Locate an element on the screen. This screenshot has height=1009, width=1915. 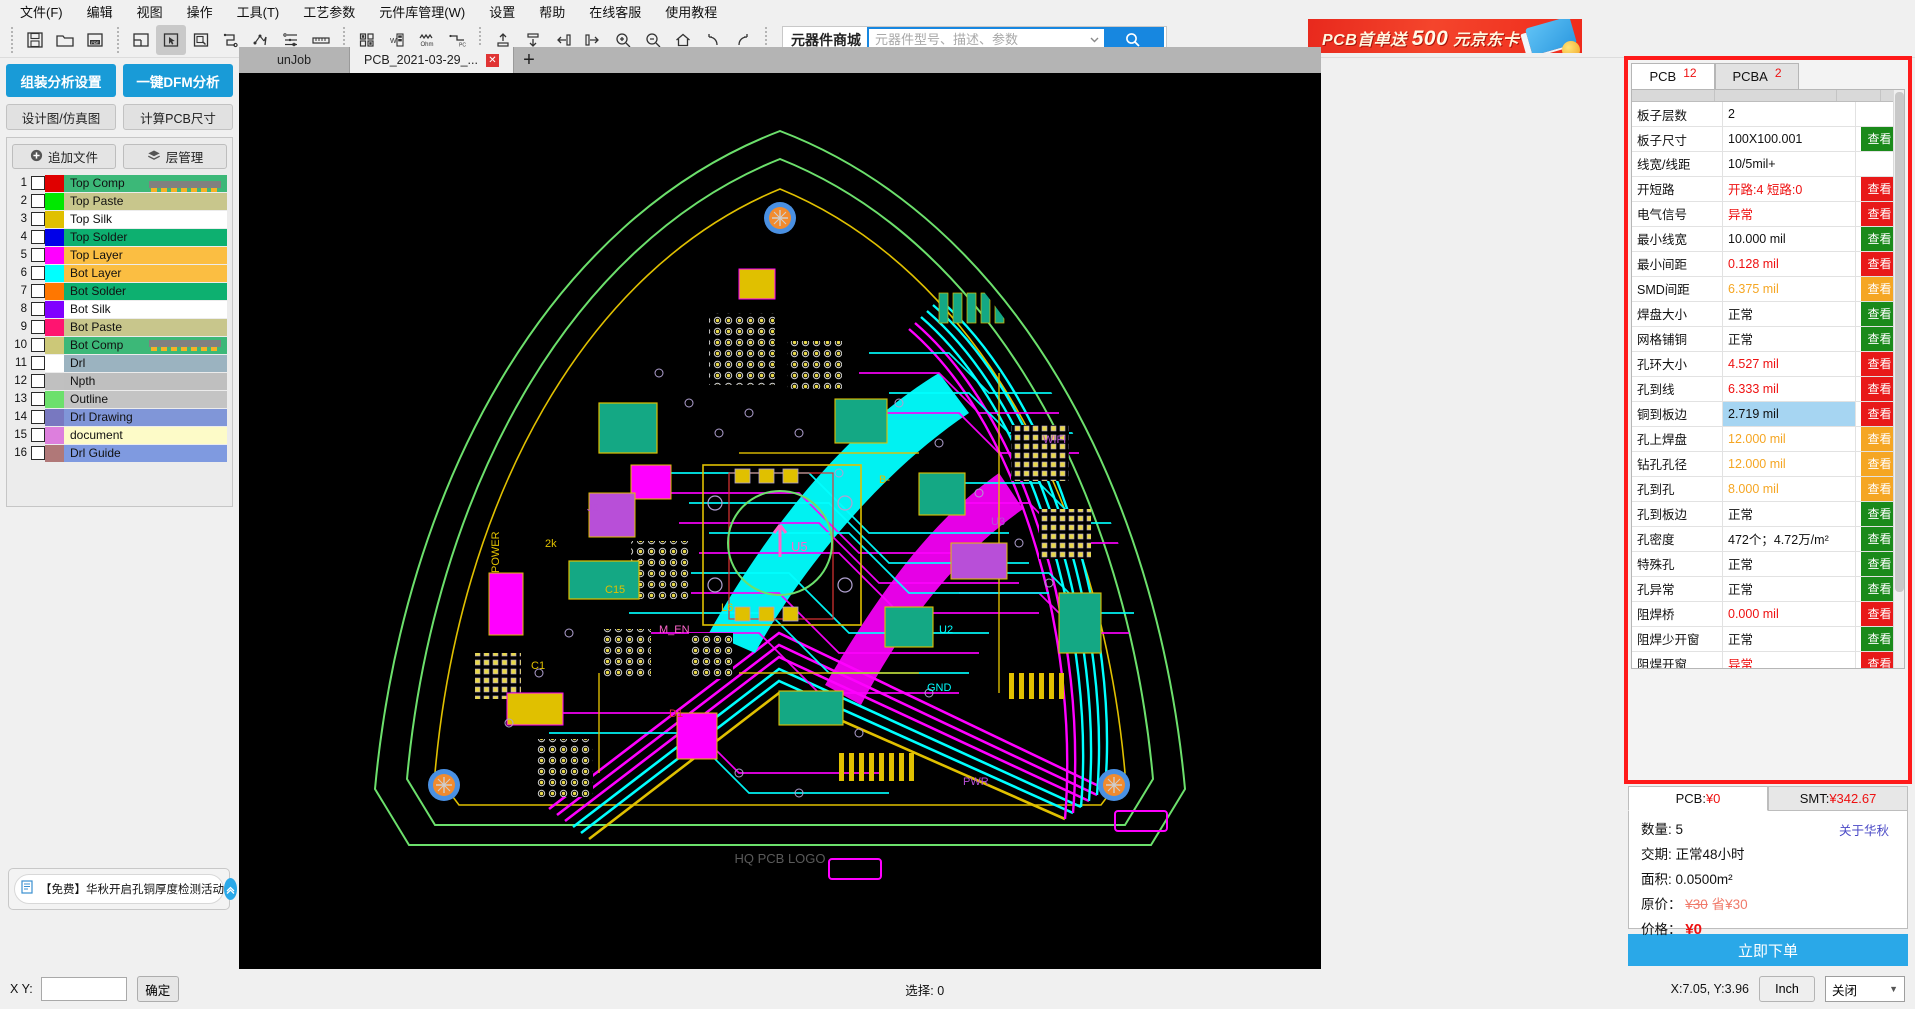
layer-row: 10 Bot Comp is located at coordinates (119, 345).